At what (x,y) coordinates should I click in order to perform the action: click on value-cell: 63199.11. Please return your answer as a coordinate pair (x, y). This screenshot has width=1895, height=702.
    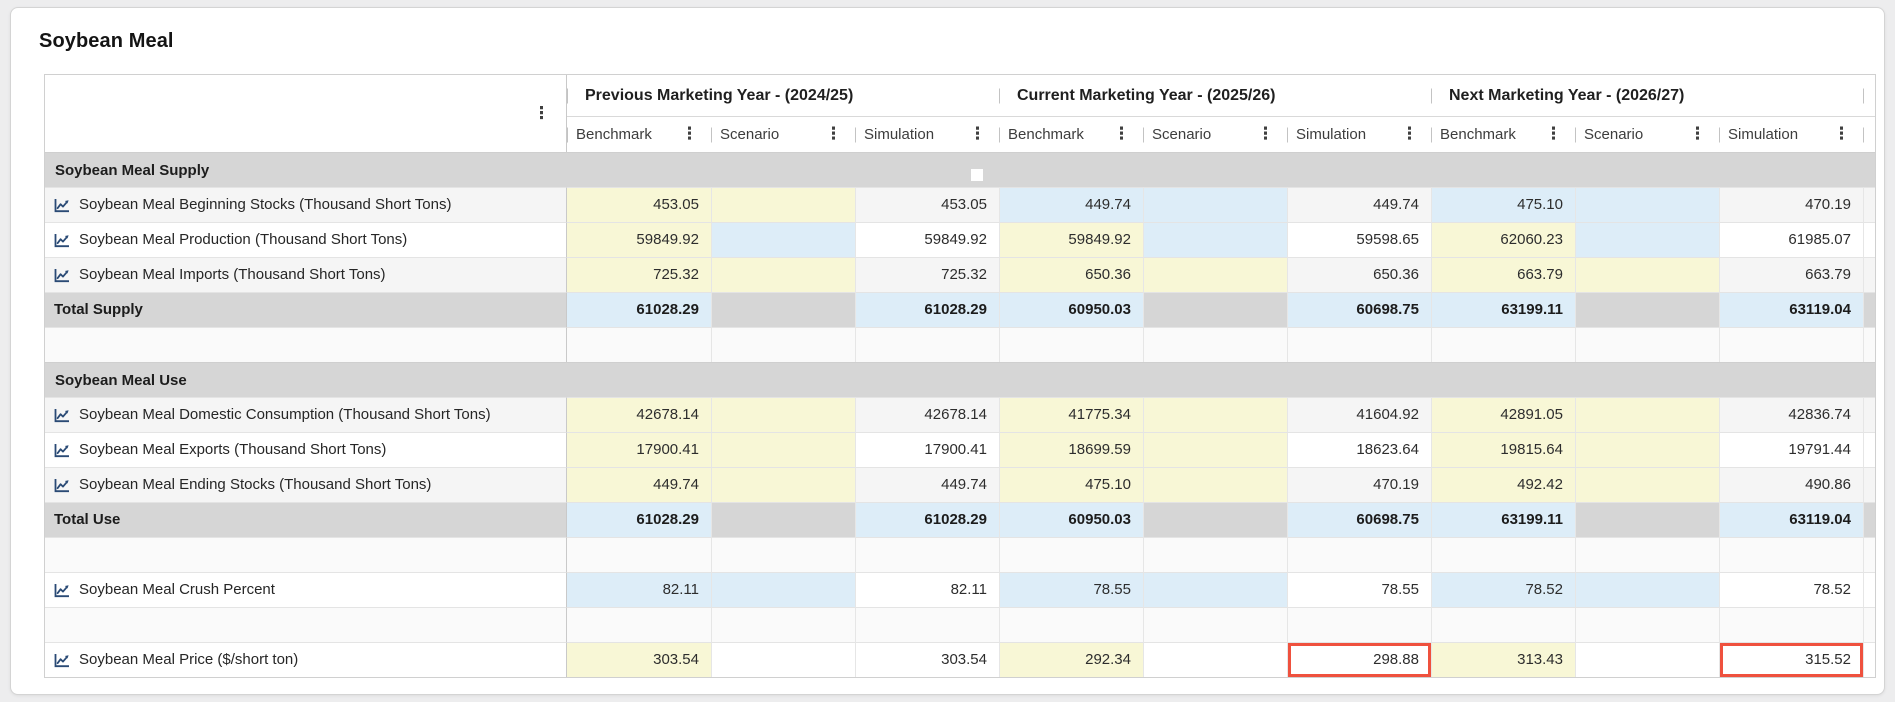
    Looking at the image, I should click on (1503, 309).